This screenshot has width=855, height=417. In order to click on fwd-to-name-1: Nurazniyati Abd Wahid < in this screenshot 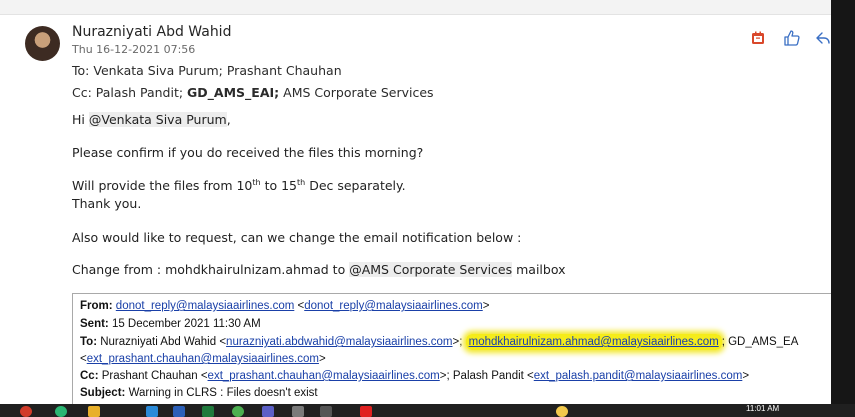, I will do `click(162, 342)`.